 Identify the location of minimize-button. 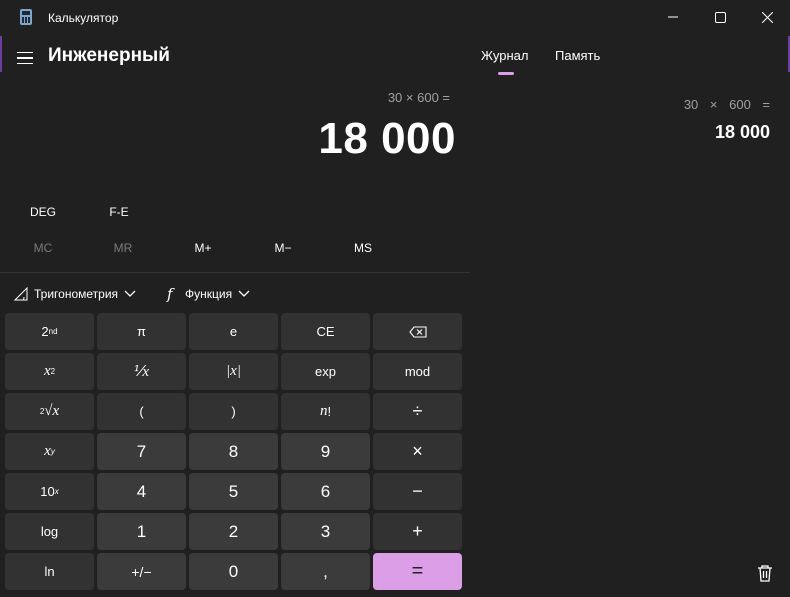
(673, 17).